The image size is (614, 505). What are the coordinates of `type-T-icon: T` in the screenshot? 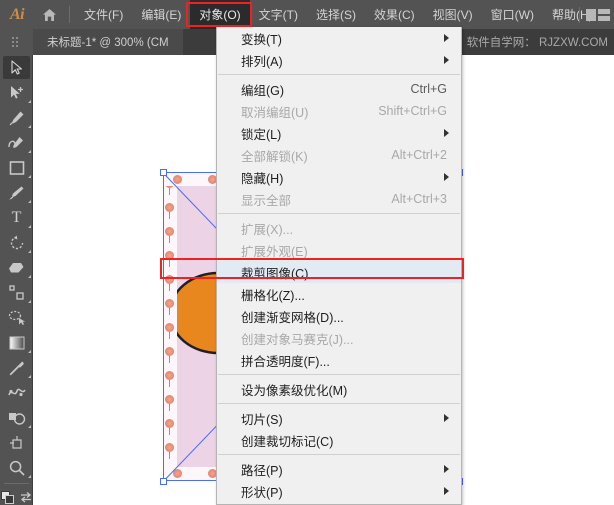 It's located at (16, 217).